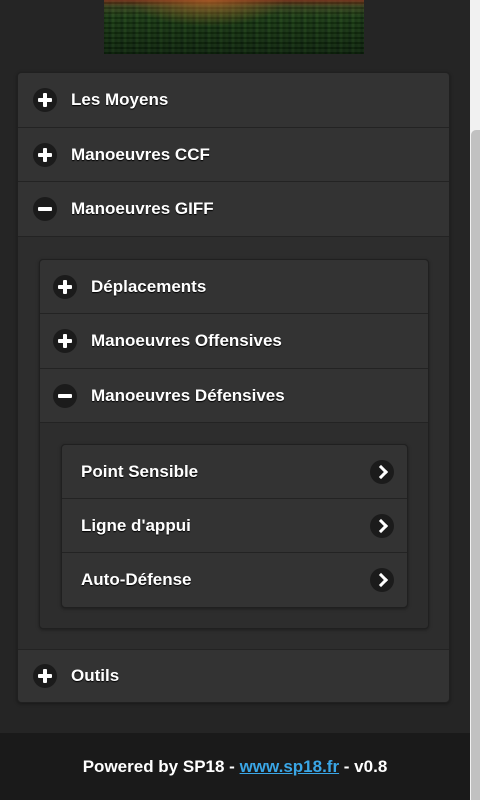  What do you see at coordinates (290, 767) in the screenshot?
I see `footer-link: www.sp18.fr` at bounding box center [290, 767].